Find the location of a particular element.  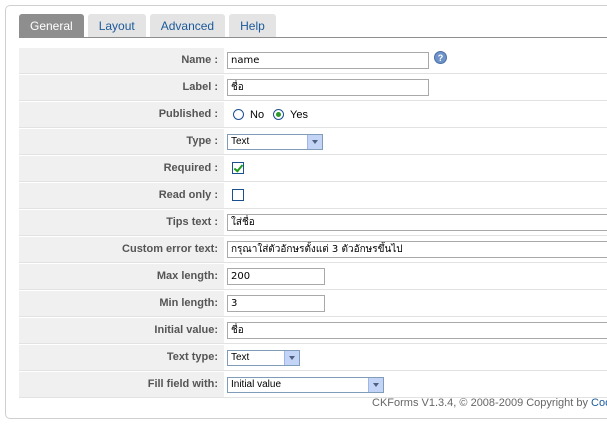

footer-link: Cool is located at coordinates (599, 403).